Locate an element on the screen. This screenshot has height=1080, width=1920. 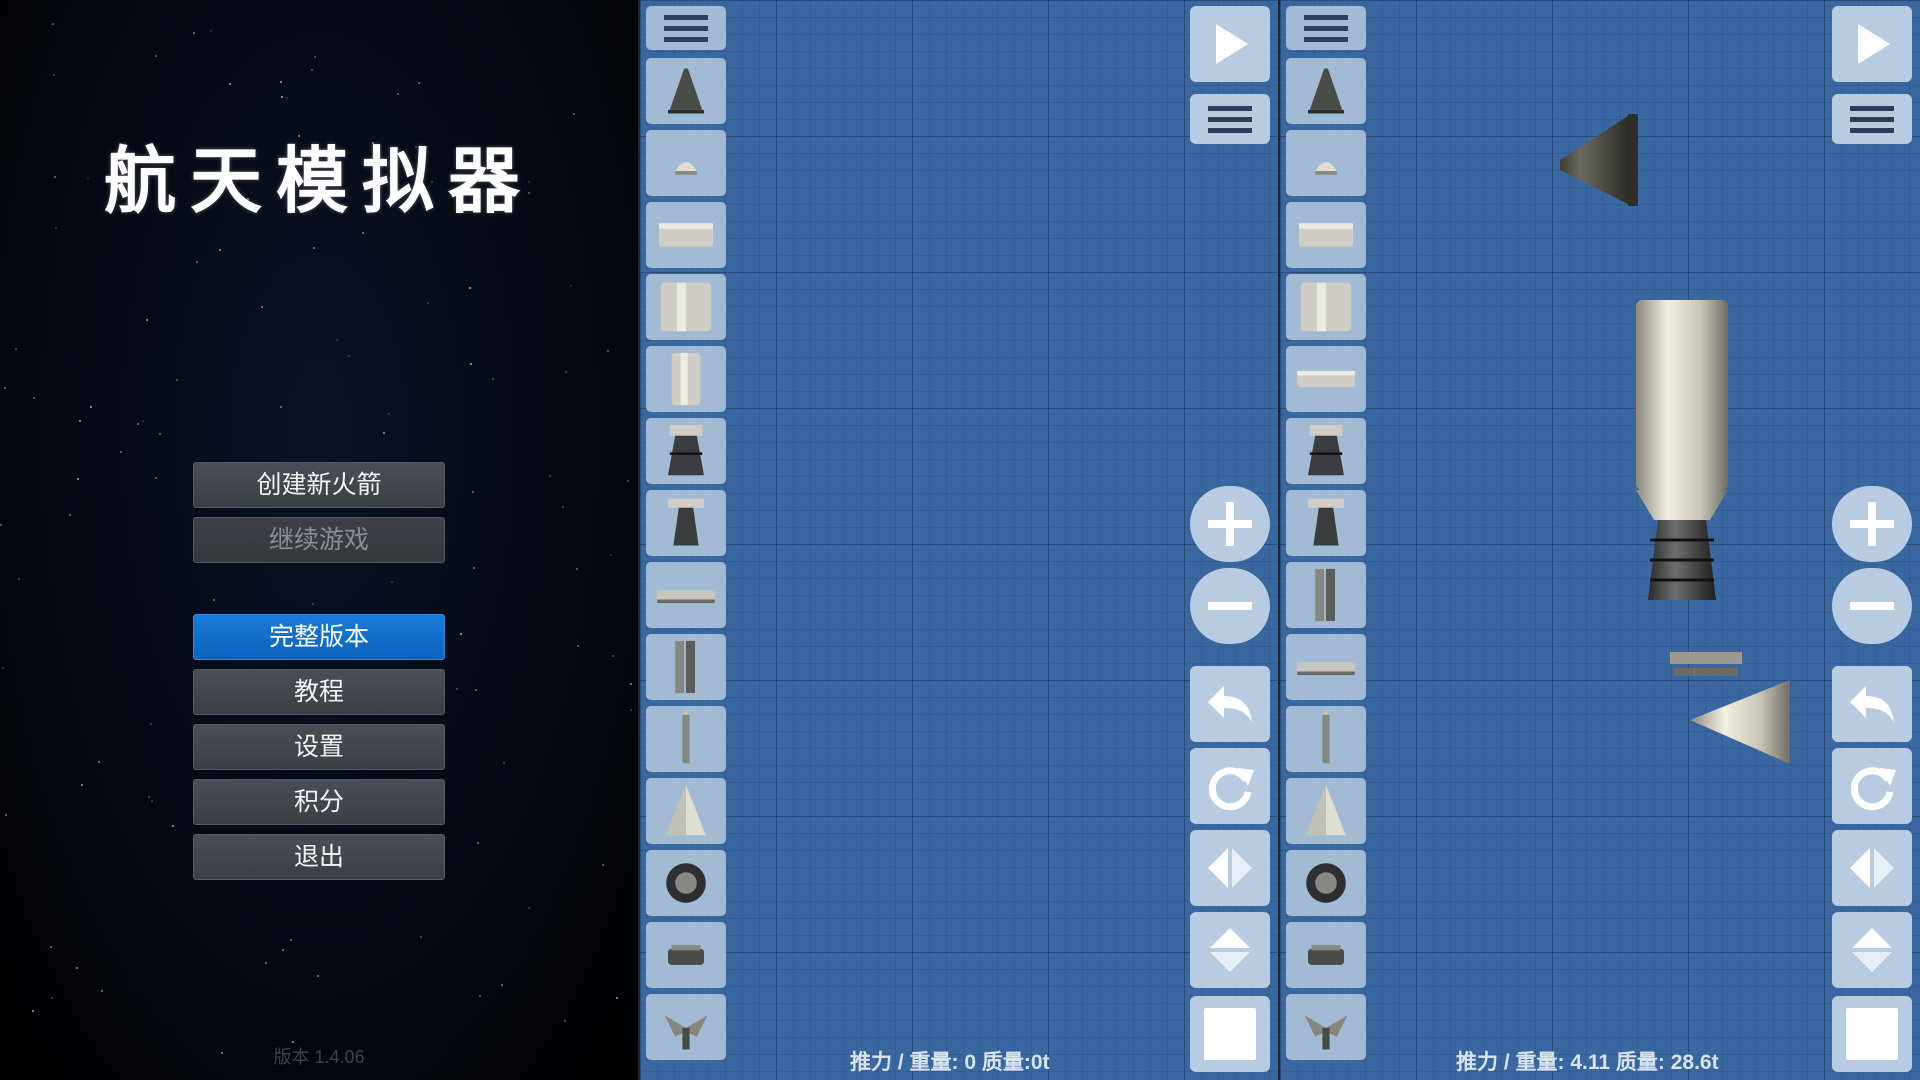
placed-engine is located at coordinates (1682, 560).